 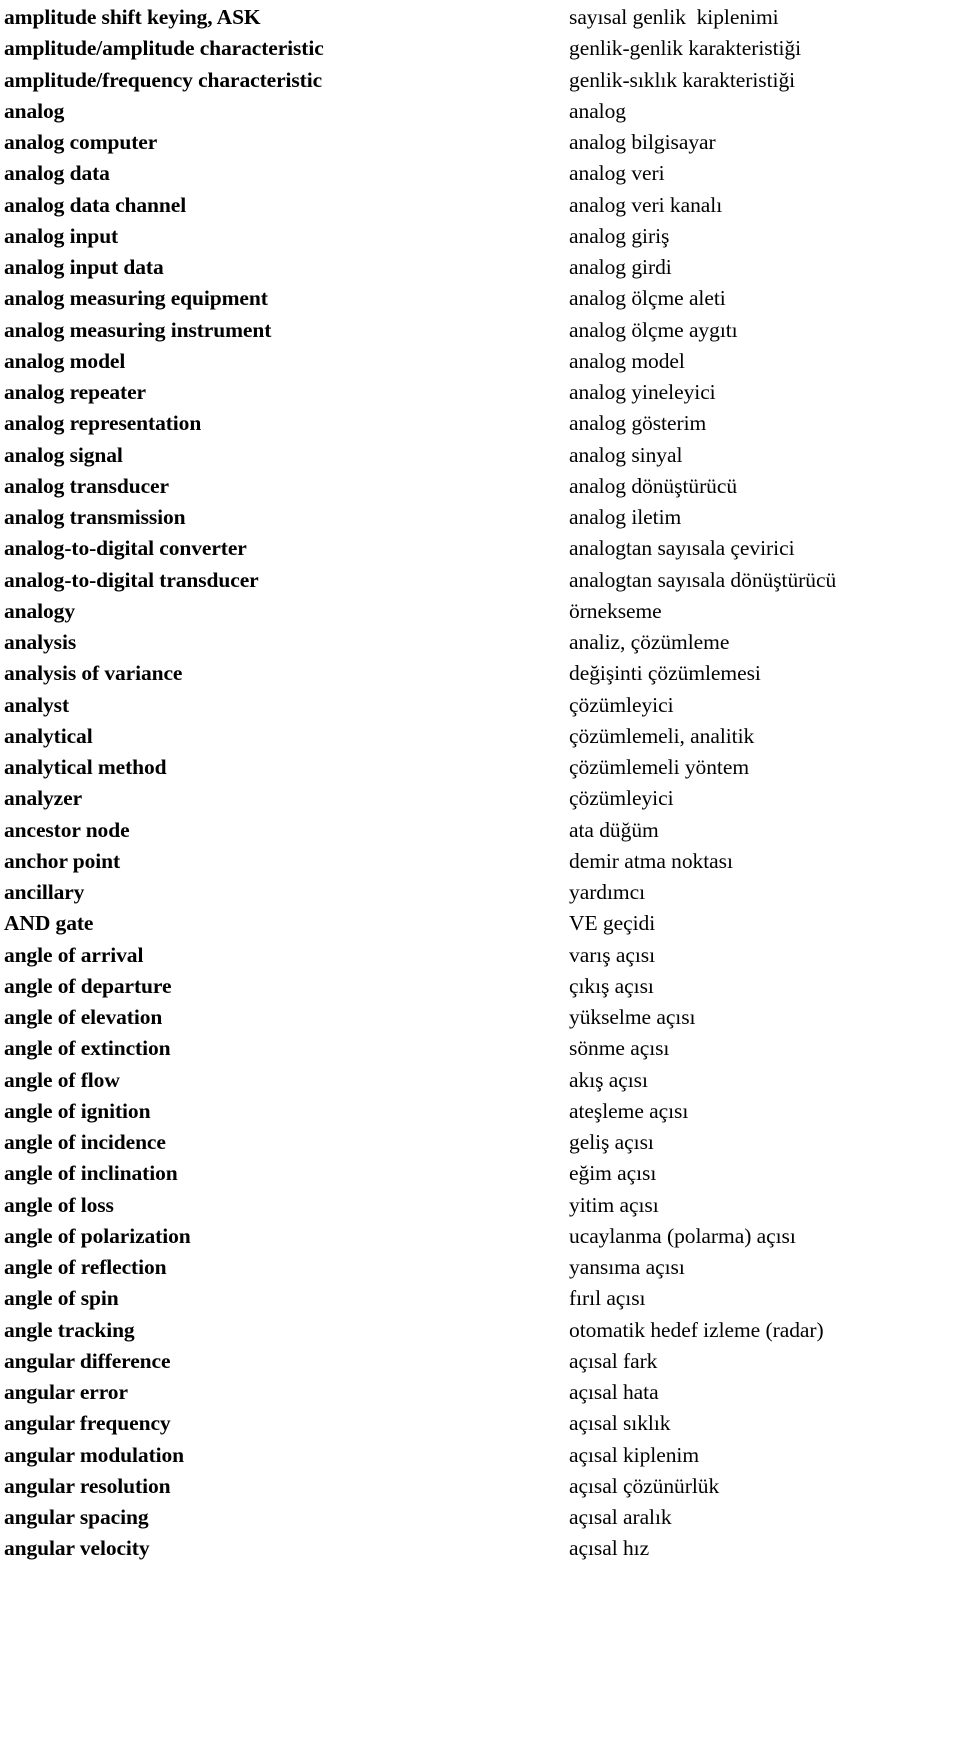 What do you see at coordinates (620, 1517) in the screenshot?
I see `target-term-turkish: açısal aralık` at bounding box center [620, 1517].